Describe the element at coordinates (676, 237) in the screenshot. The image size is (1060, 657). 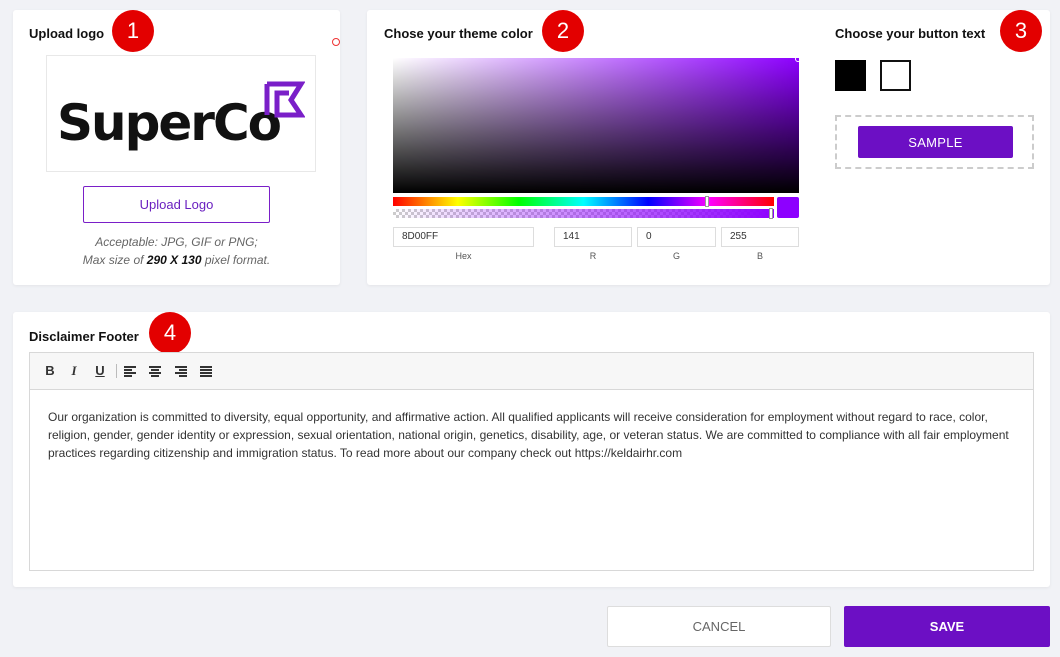
I see `g-input: 0` at that location.